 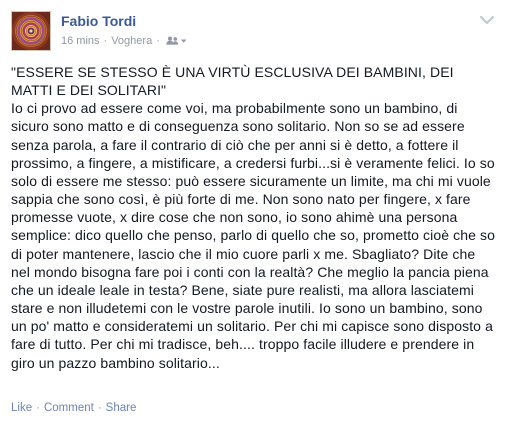 I want to click on post-timestamp: 16 mins, so click(x=80, y=41).